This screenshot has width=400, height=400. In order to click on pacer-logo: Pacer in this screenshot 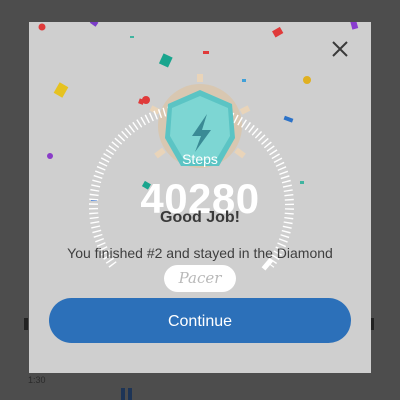, I will do `click(200, 278)`.